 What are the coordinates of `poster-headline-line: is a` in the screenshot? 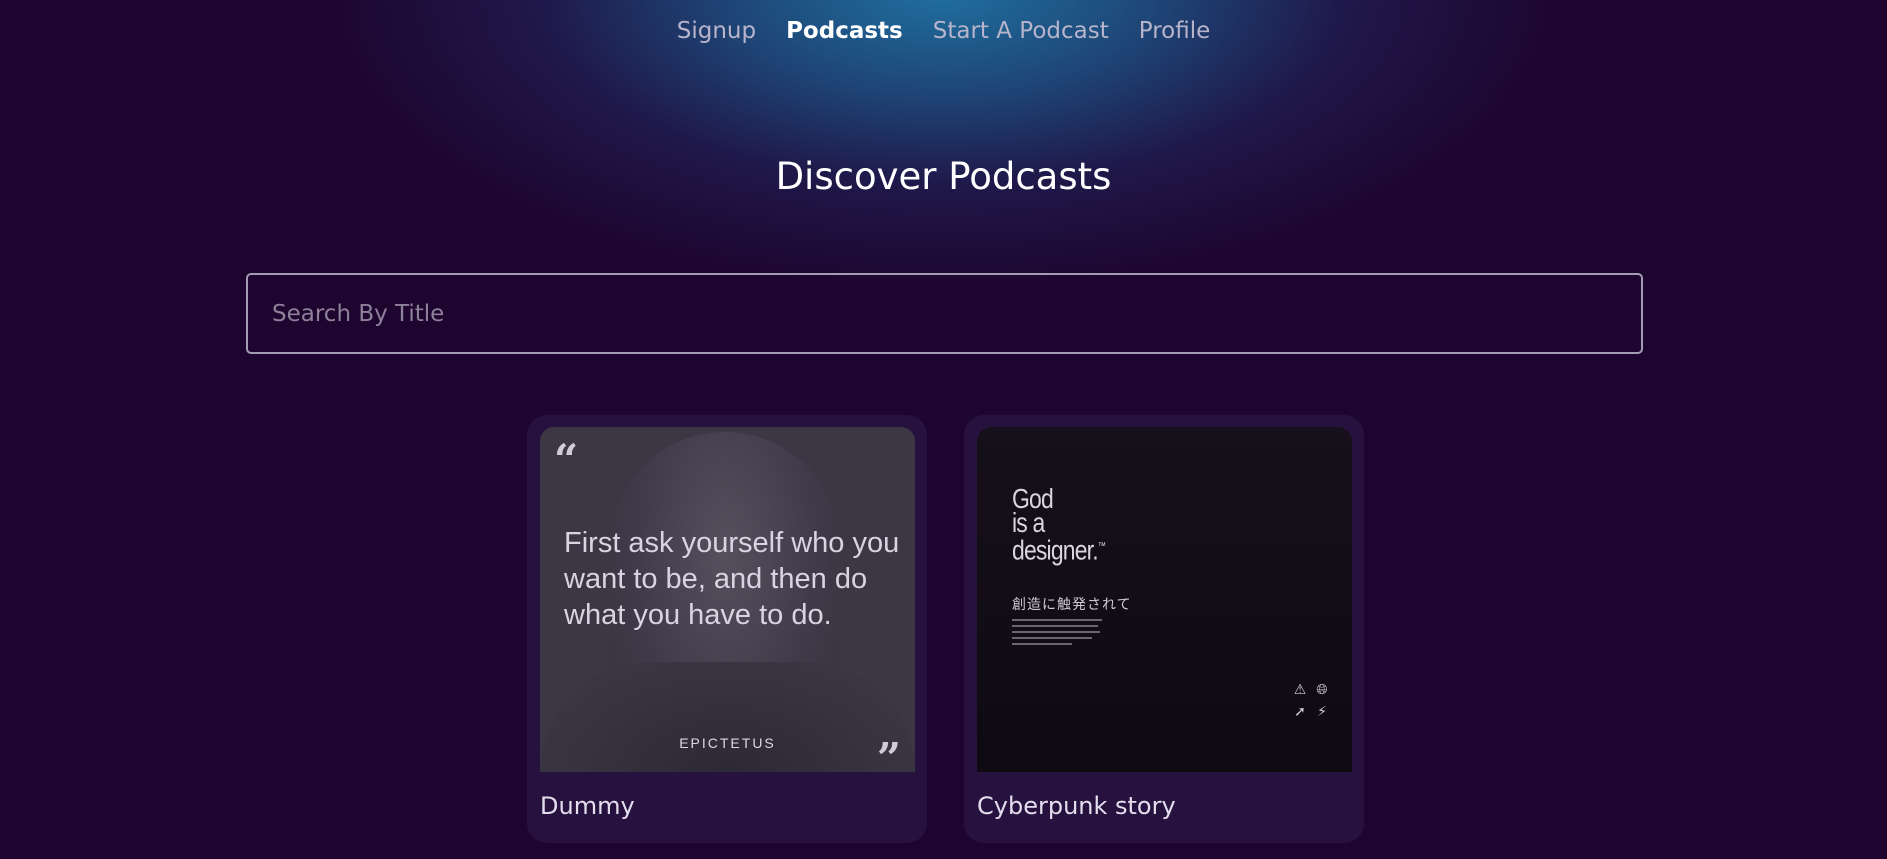 It's located at (1028, 522).